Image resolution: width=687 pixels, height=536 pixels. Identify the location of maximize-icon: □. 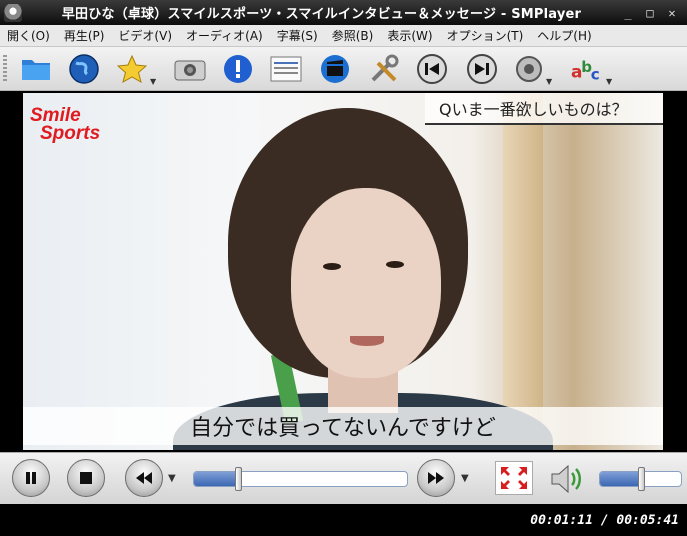
(650, 13).